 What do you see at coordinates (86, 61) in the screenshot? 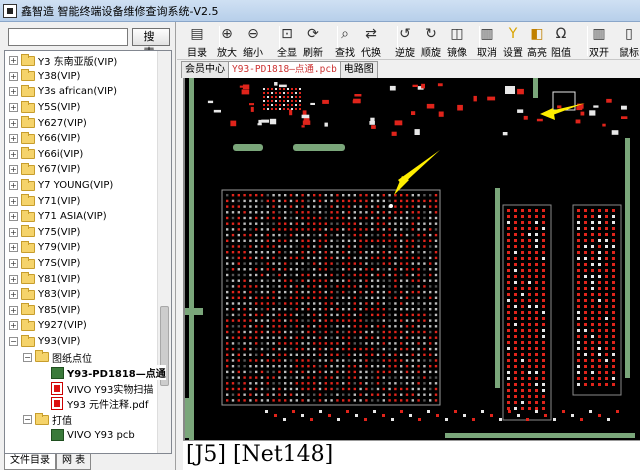
I see `tree-item: + Y3 东南亚版(VIP)` at bounding box center [86, 61].